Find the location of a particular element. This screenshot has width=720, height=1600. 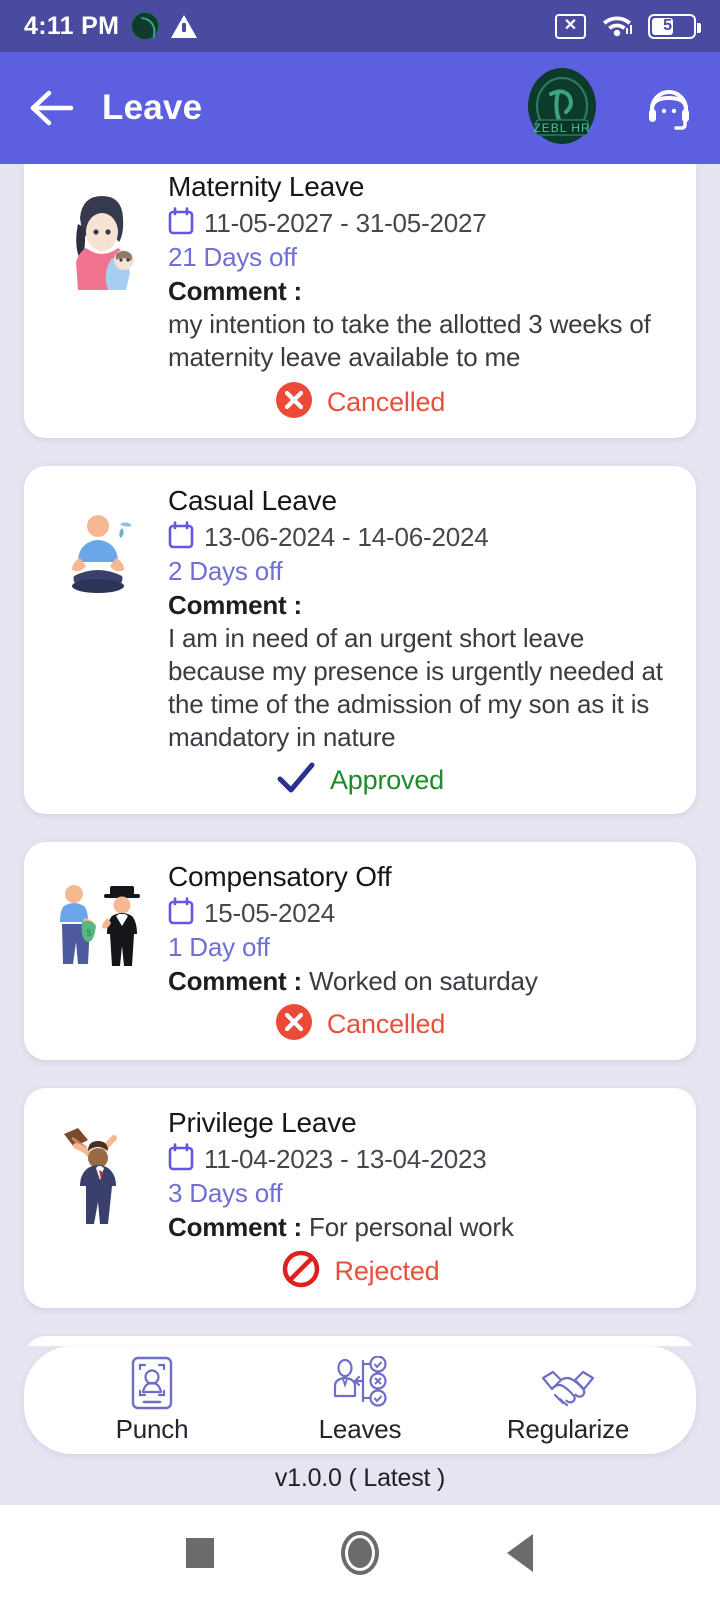

brand-logo-icon: ZEBL HR is located at coordinates (562, 108).